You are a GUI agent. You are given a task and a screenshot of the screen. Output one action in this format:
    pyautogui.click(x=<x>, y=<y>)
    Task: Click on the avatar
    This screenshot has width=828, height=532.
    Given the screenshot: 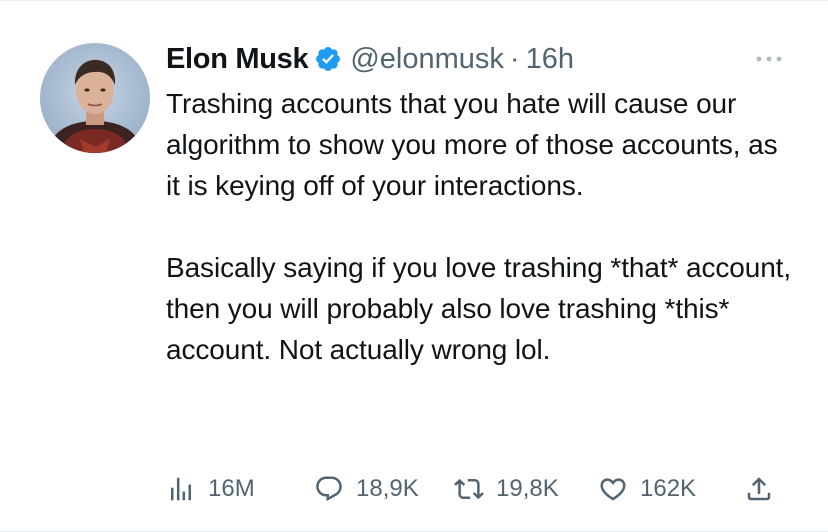 What is the action you would take?
    pyautogui.click(x=95, y=98)
    